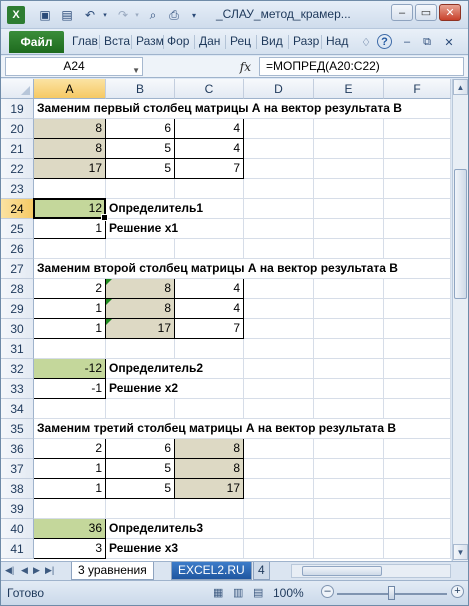  I want to click on cell-d21, so click(279, 149).